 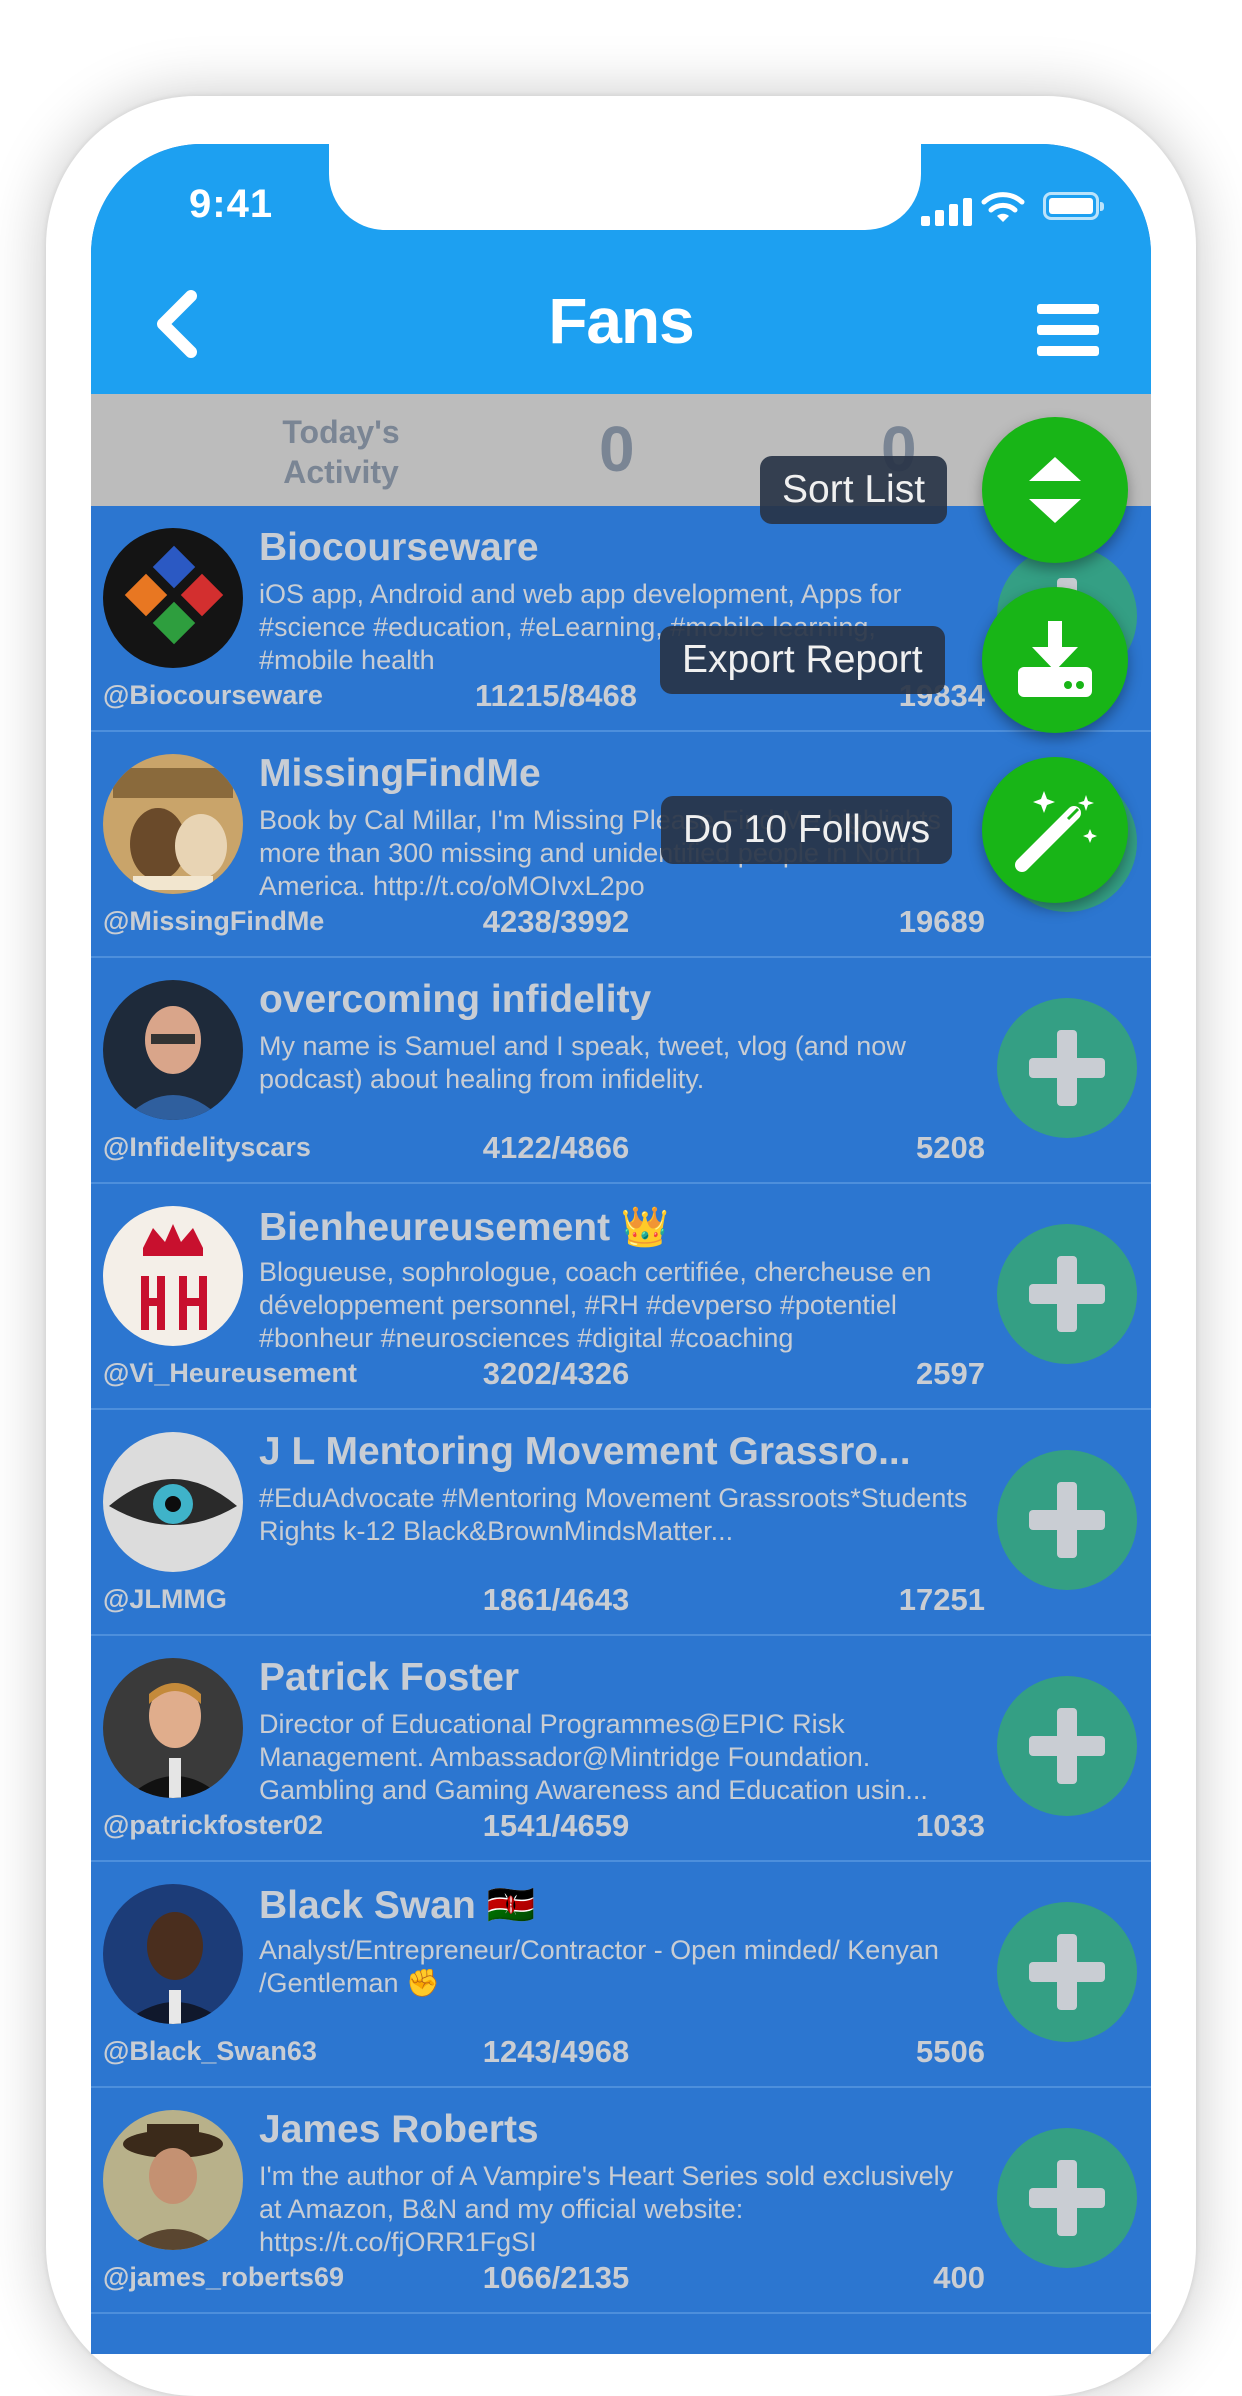 I want to click on fan-handle: @james_roberts69, so click(x=223, y=2277).